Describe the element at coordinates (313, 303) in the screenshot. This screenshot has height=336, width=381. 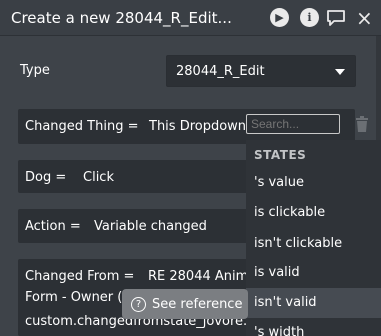
I see `dropdown-item-highlighted: isn't valid` at that location.